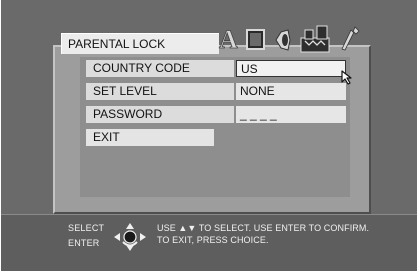 The image size is (418, 271). What do you see at coordinates (130, 237) in the screenshot?
I see `remote-navigation-icon` at bounding box center [130, 237].